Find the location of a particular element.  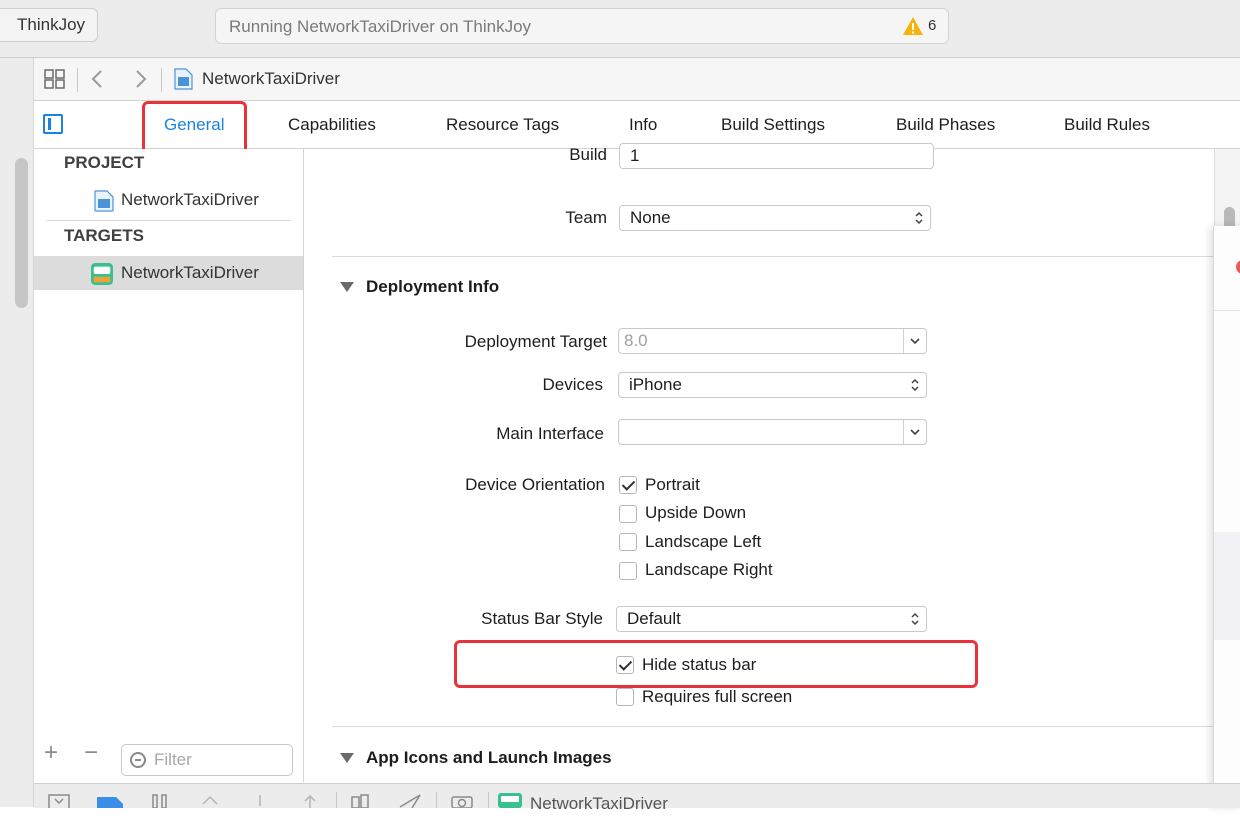

add-icon: + is located at coordinates (51, 753).